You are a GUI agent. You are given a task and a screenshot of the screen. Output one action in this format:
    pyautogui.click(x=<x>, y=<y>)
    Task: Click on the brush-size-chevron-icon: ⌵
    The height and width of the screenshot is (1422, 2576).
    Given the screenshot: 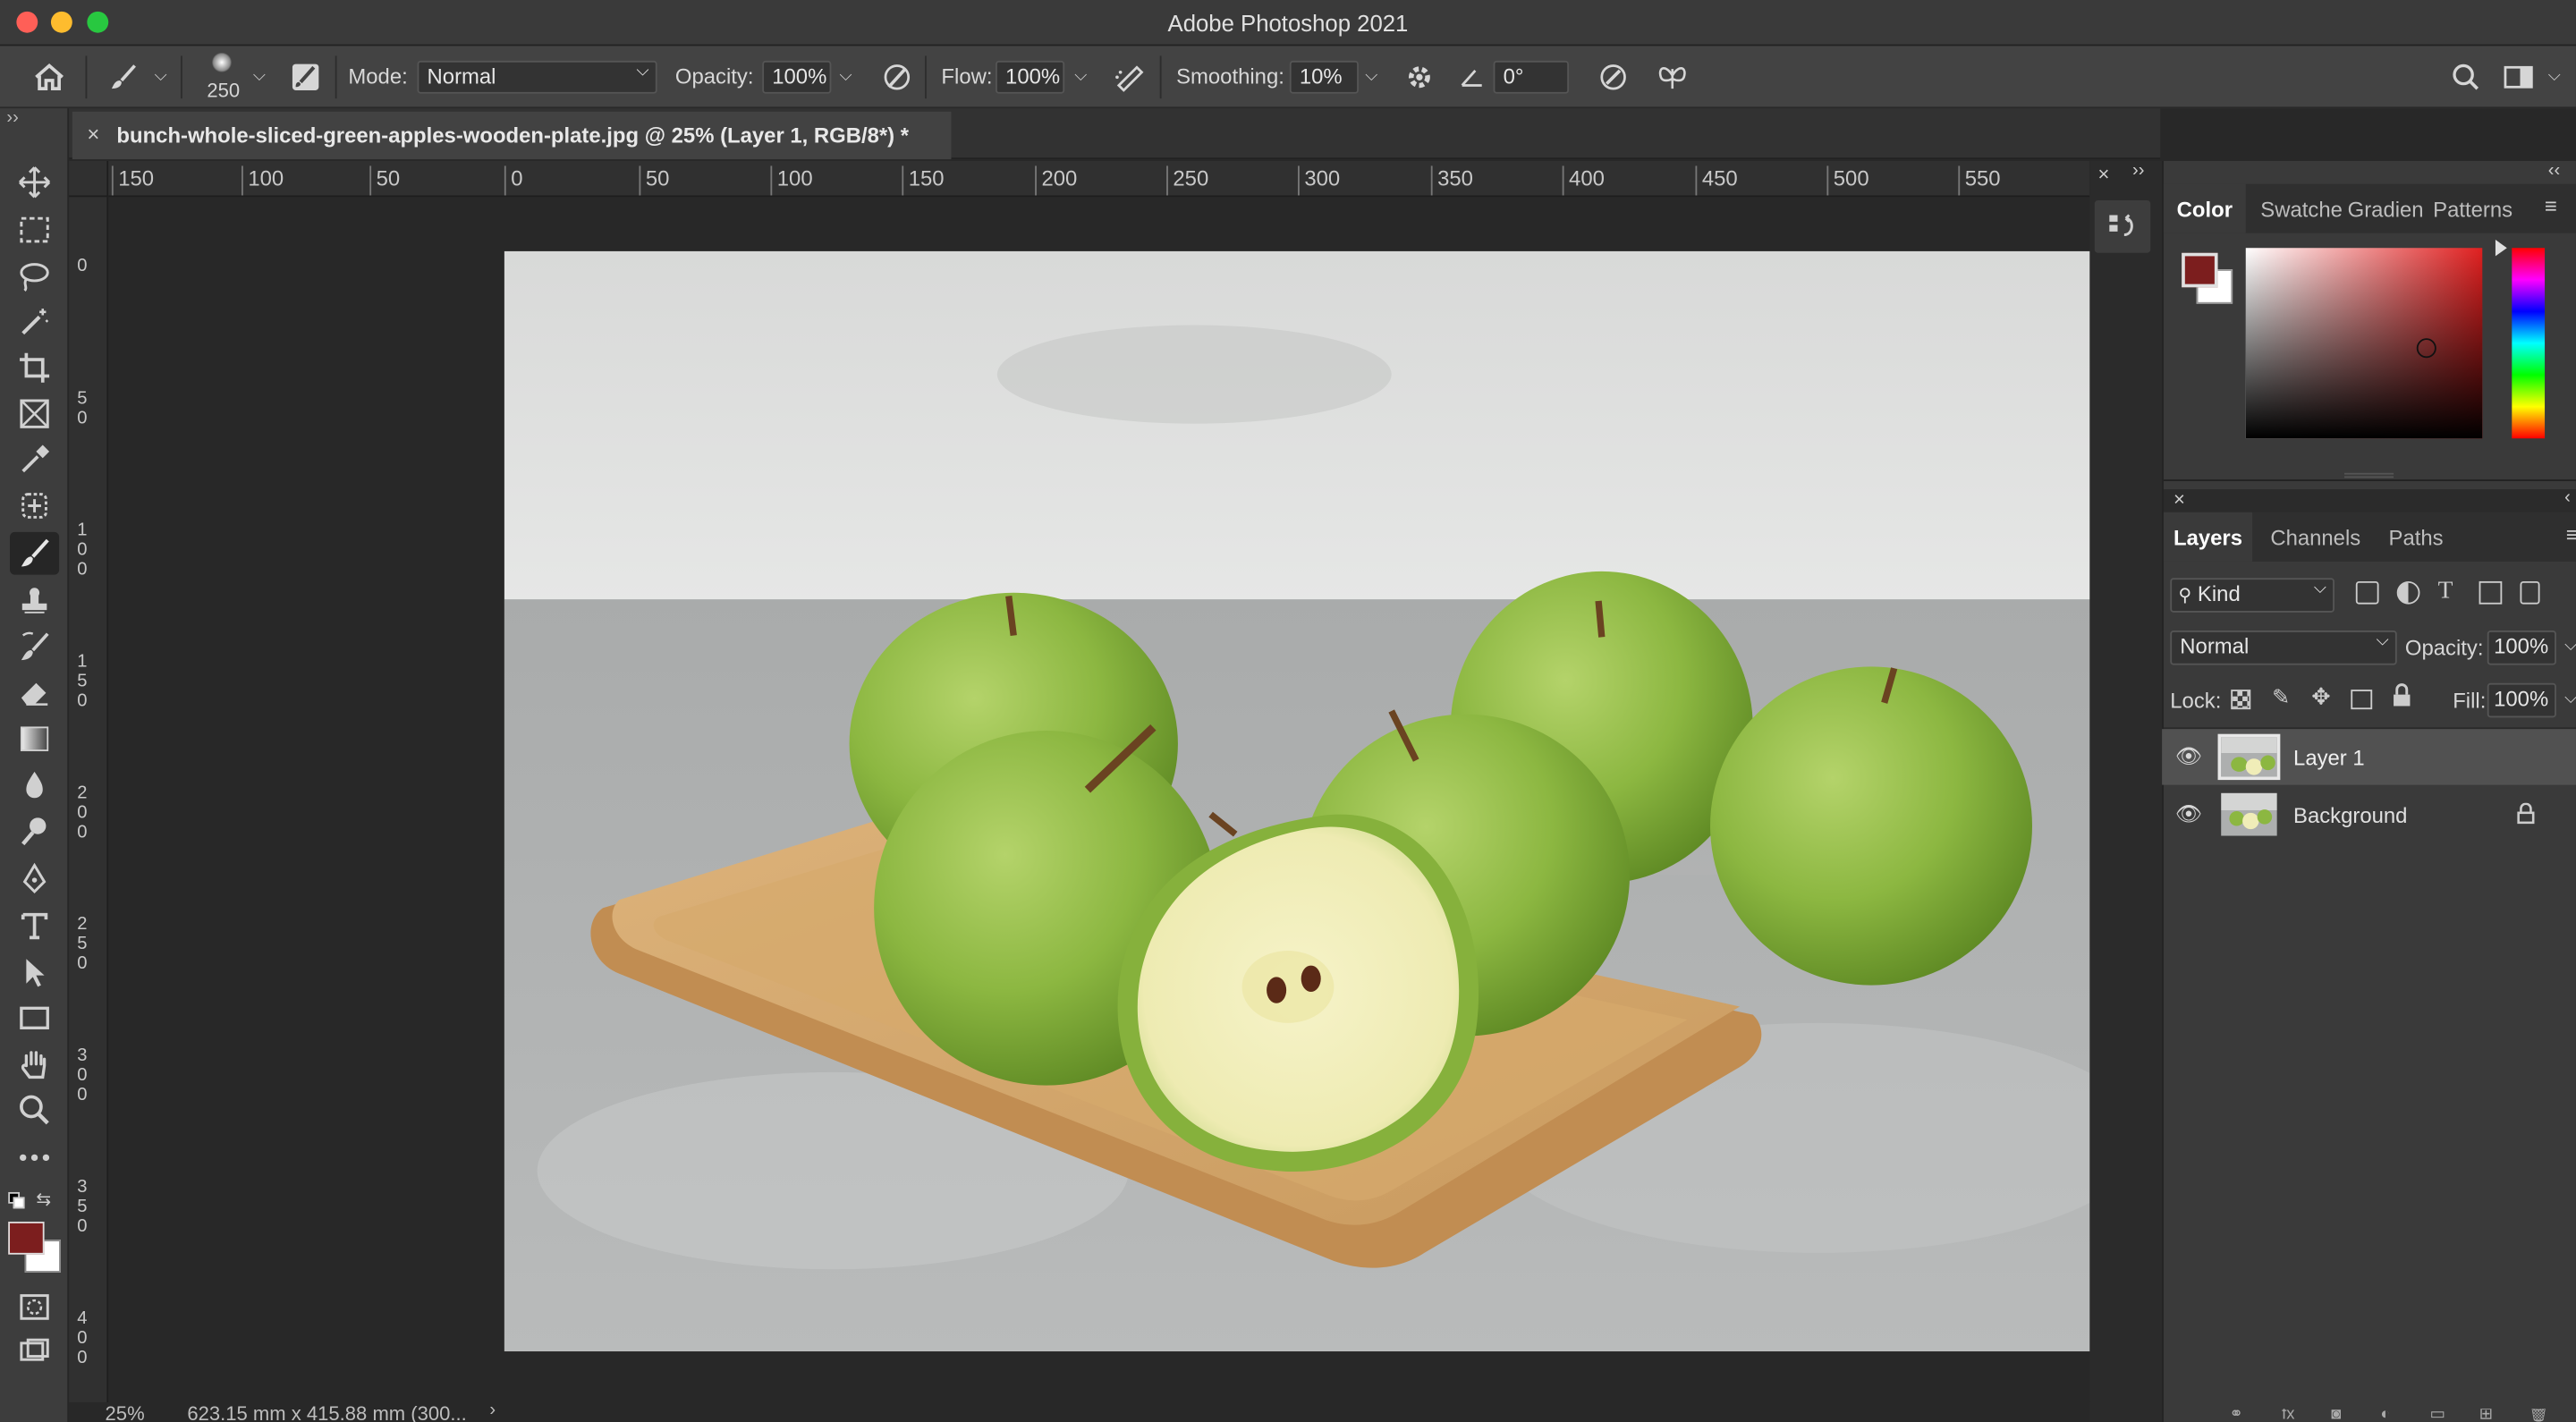 What is the action you would take?
    pyautogui.click(x=259, y=76)
    